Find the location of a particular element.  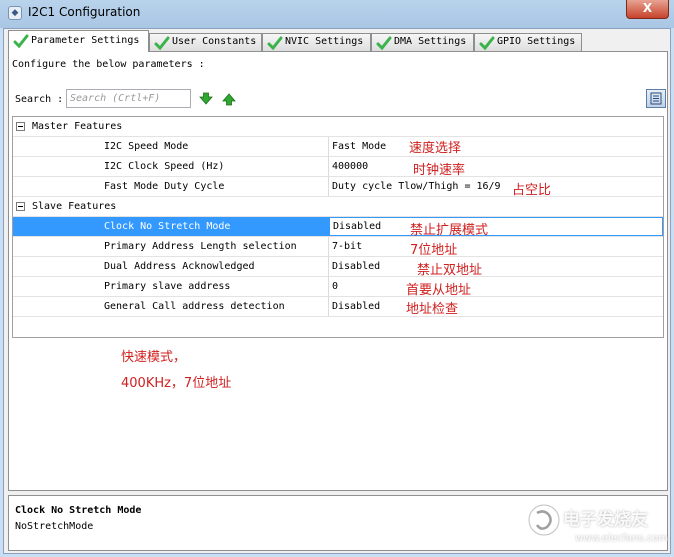

tab-gpio-settings: GPIO Settings is located at coordinates (528, 42).